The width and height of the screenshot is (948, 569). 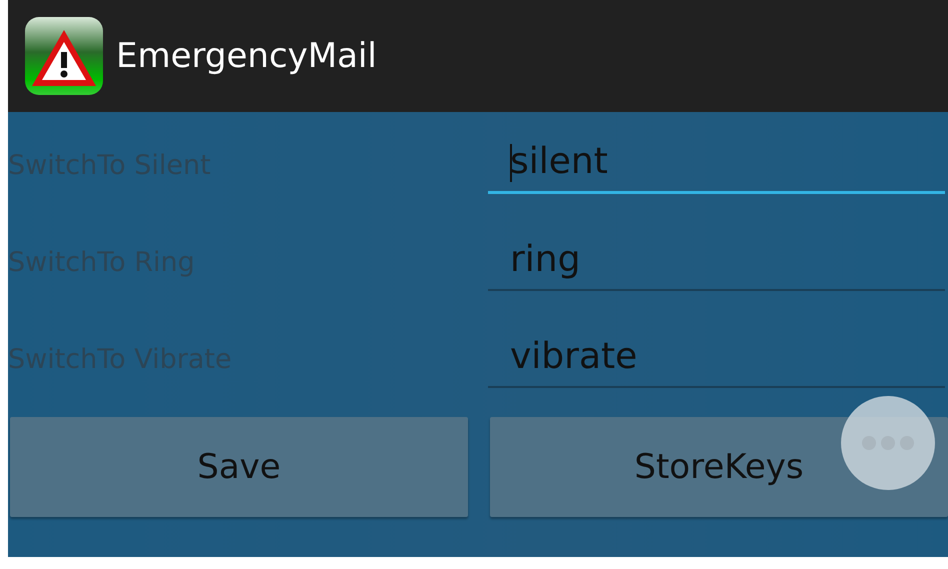 I want to click on input-field: vibrate, so click(x=716, y=357).